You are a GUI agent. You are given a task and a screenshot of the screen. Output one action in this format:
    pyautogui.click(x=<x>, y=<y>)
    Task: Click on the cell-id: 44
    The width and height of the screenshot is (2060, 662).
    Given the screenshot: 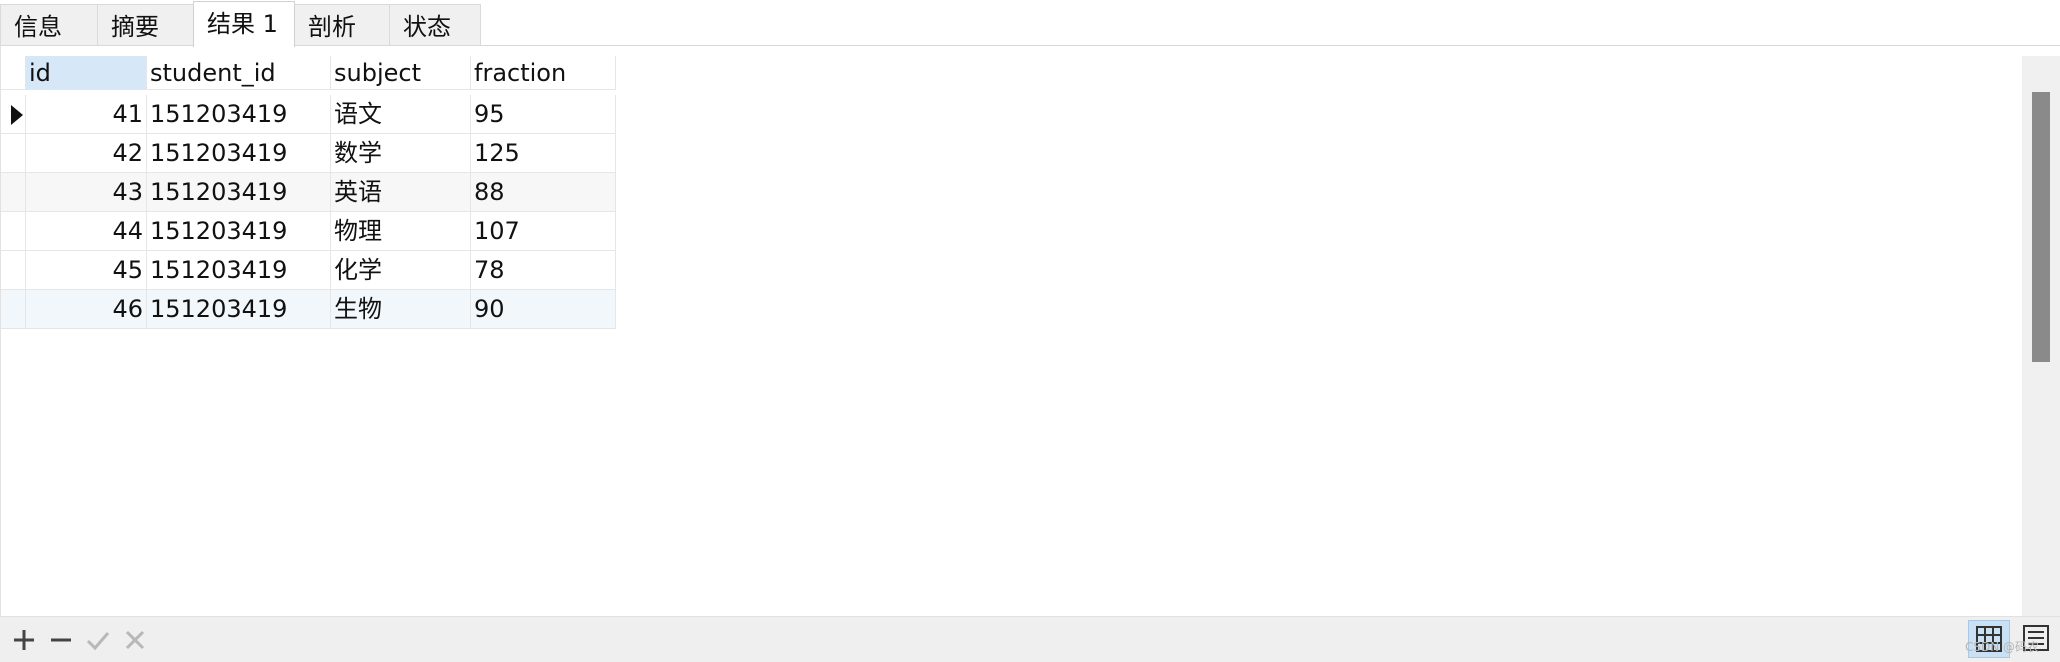 What is the action you would take?
    pyautogui.click(x=86, y=231)
    